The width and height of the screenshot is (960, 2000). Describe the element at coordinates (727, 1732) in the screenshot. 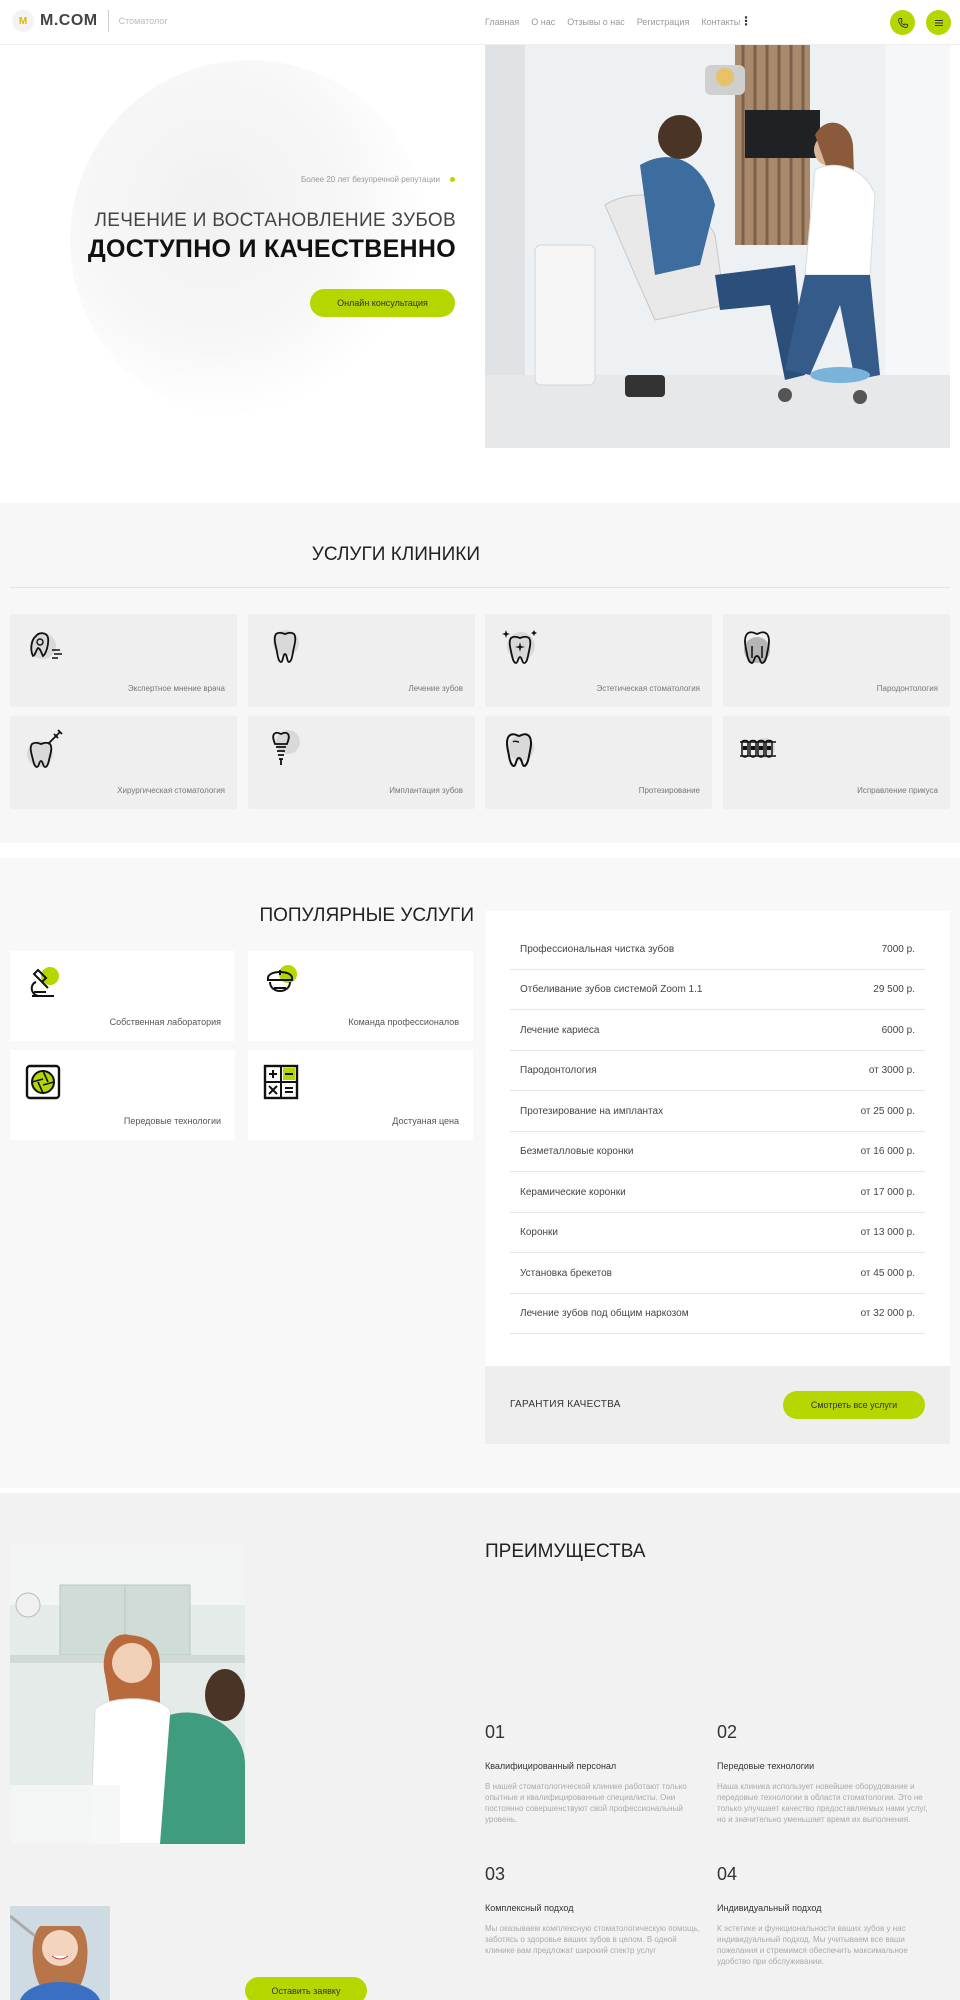

I see `advantage-number: 02` at that location.